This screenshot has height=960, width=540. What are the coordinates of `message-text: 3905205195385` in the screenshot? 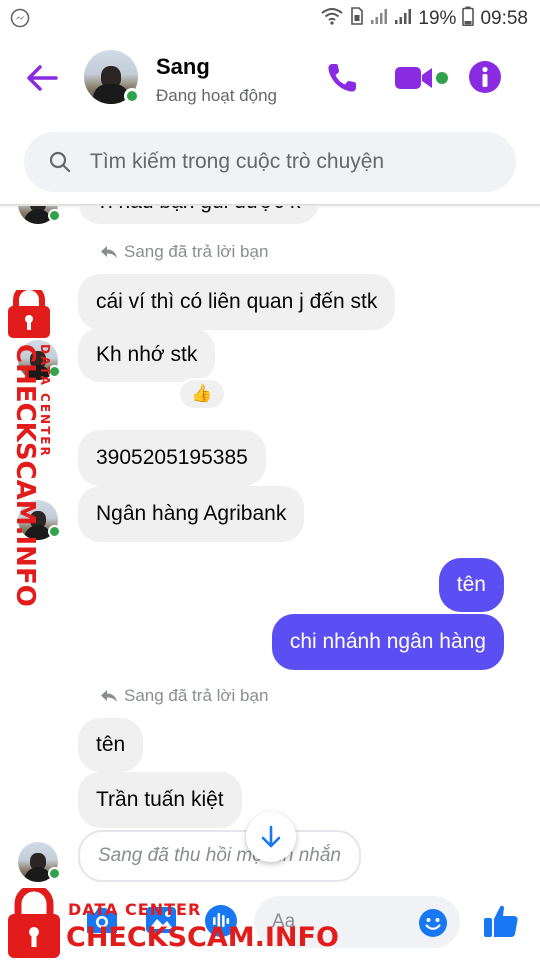 It's located at (172, 457).